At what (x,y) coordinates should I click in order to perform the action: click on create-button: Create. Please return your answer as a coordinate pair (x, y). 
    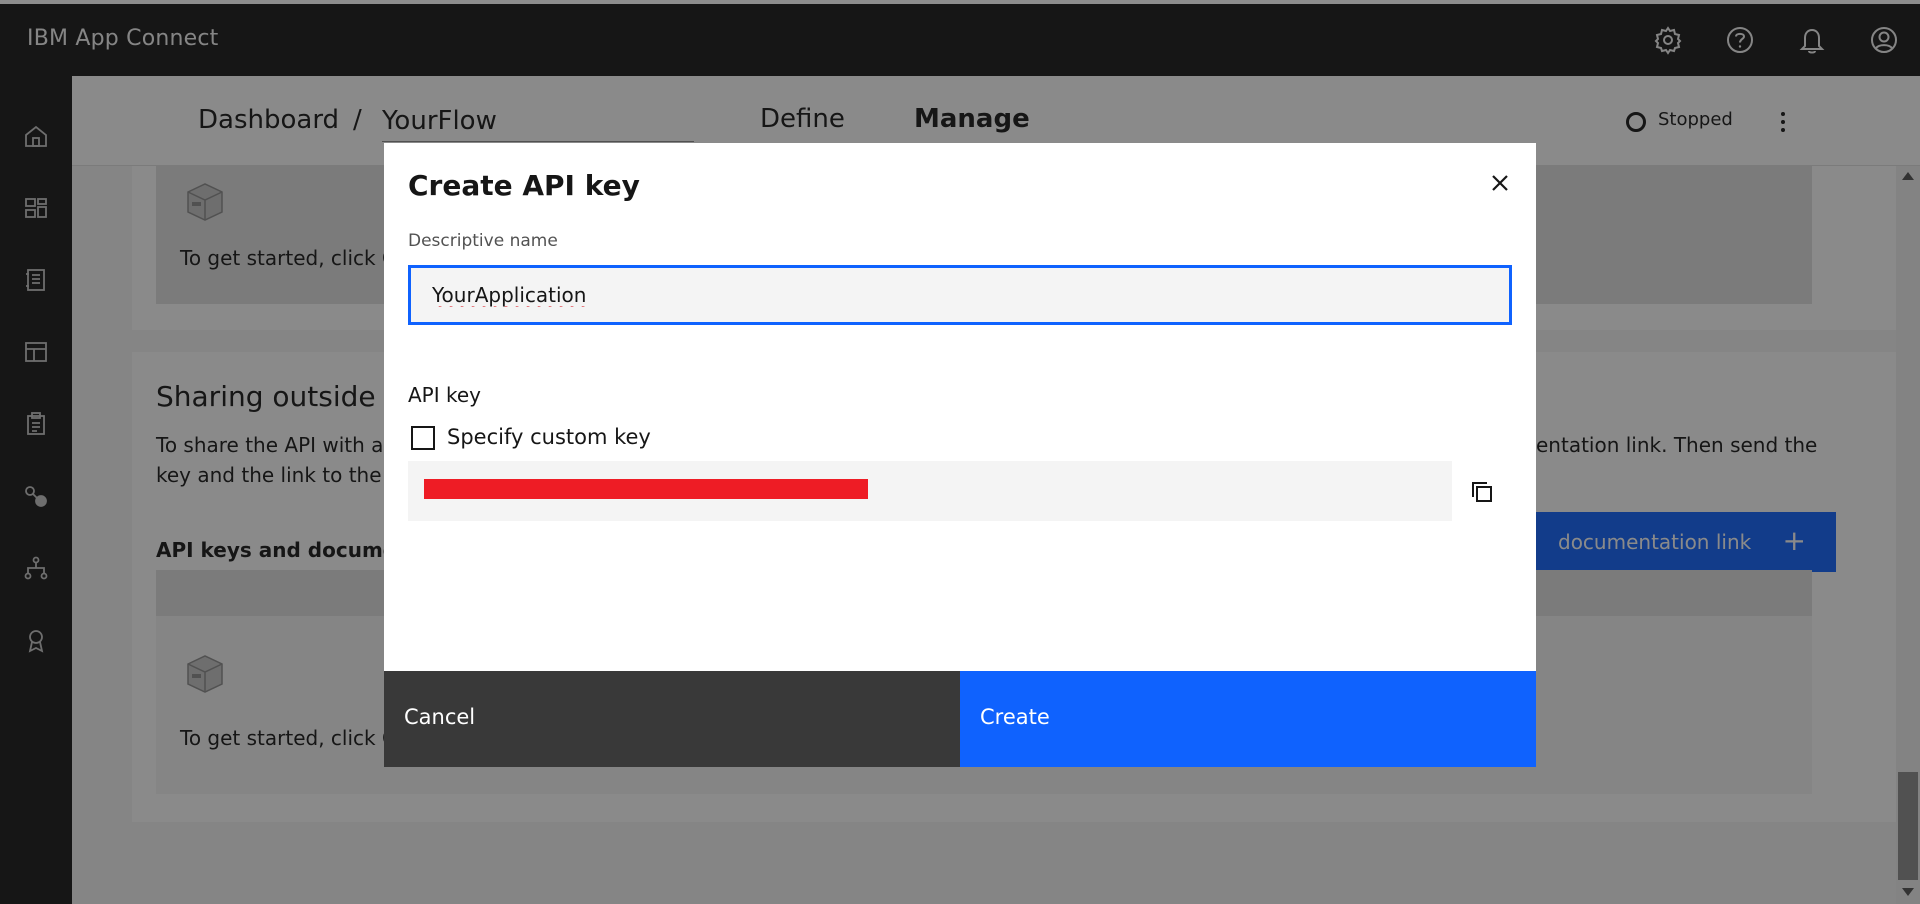
    Looking at the image, I should click on (1248, 719).